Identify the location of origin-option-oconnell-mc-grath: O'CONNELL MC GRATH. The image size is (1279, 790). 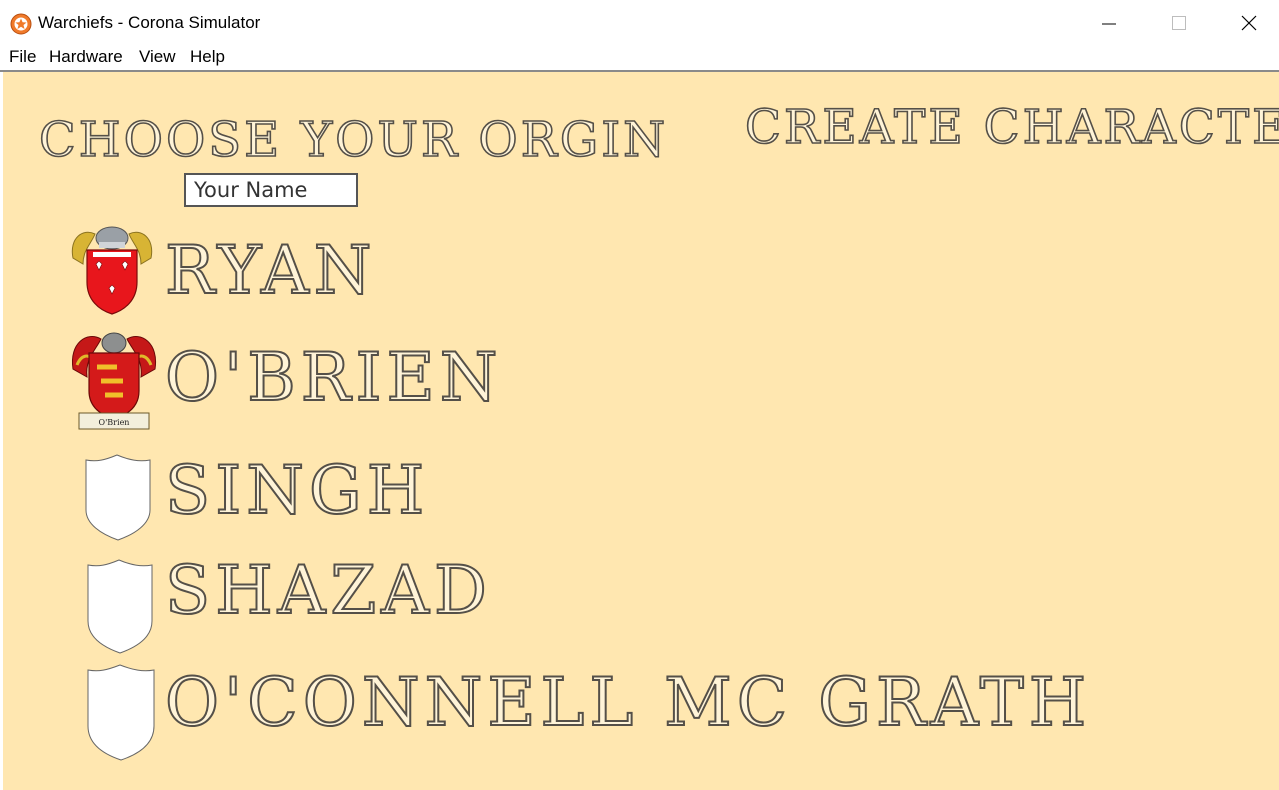
(603, 713).